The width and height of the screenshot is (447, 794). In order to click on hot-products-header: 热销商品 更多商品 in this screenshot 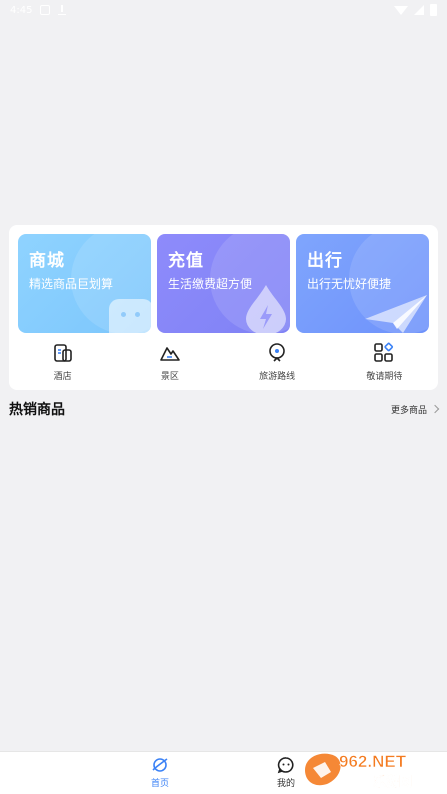, I will do `click(224, 409)`.